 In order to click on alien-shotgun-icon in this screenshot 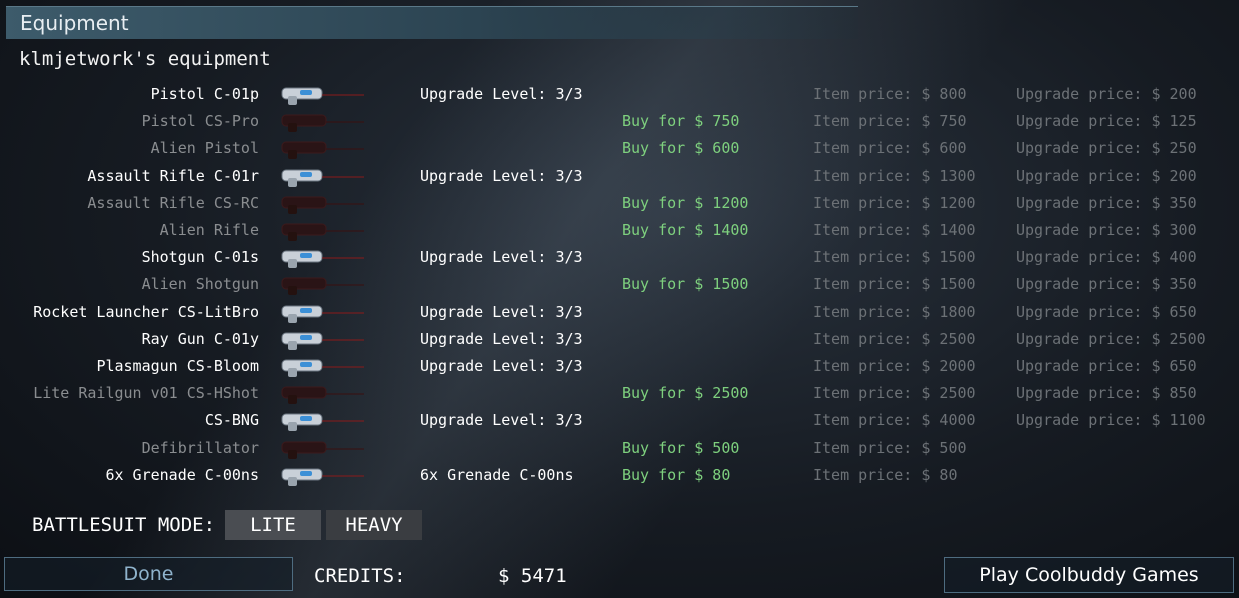, I will do `click(323, 285)`.